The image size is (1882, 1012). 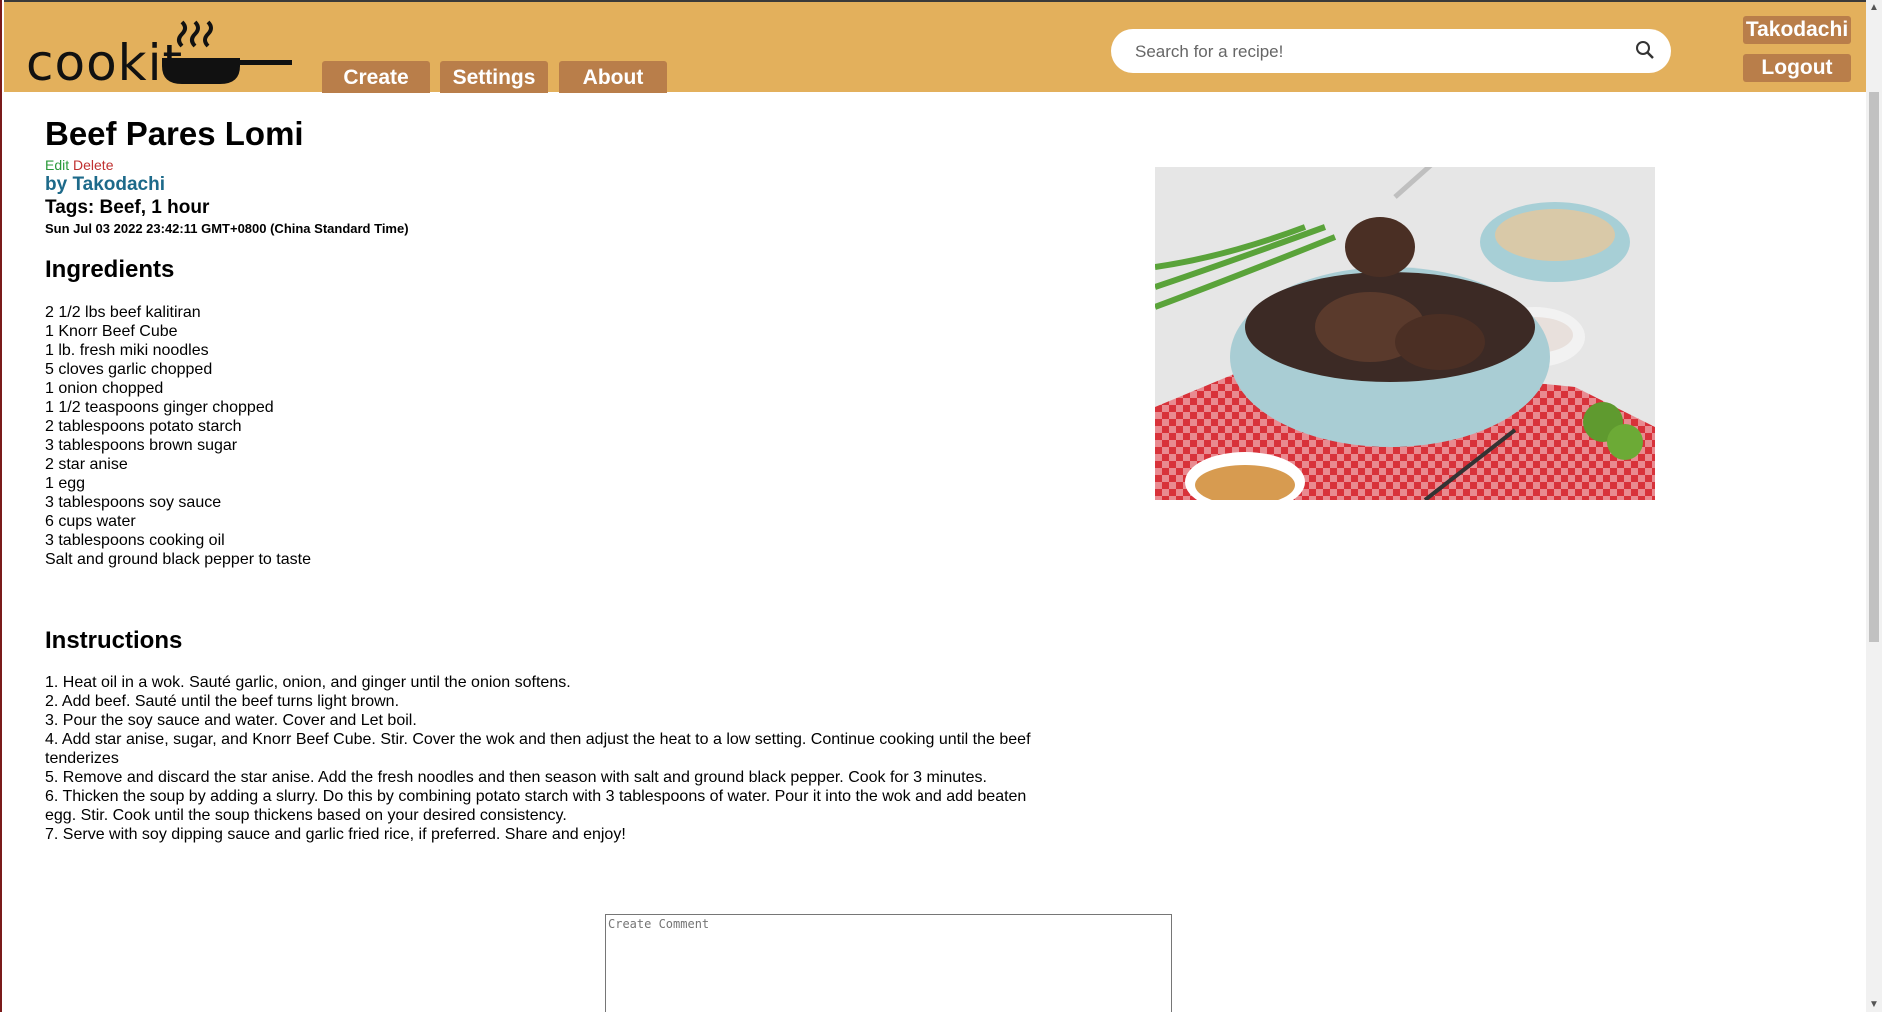 I want to click on ingredient-item: 5 cloves garlic chopped, so click(x=129, y=369).